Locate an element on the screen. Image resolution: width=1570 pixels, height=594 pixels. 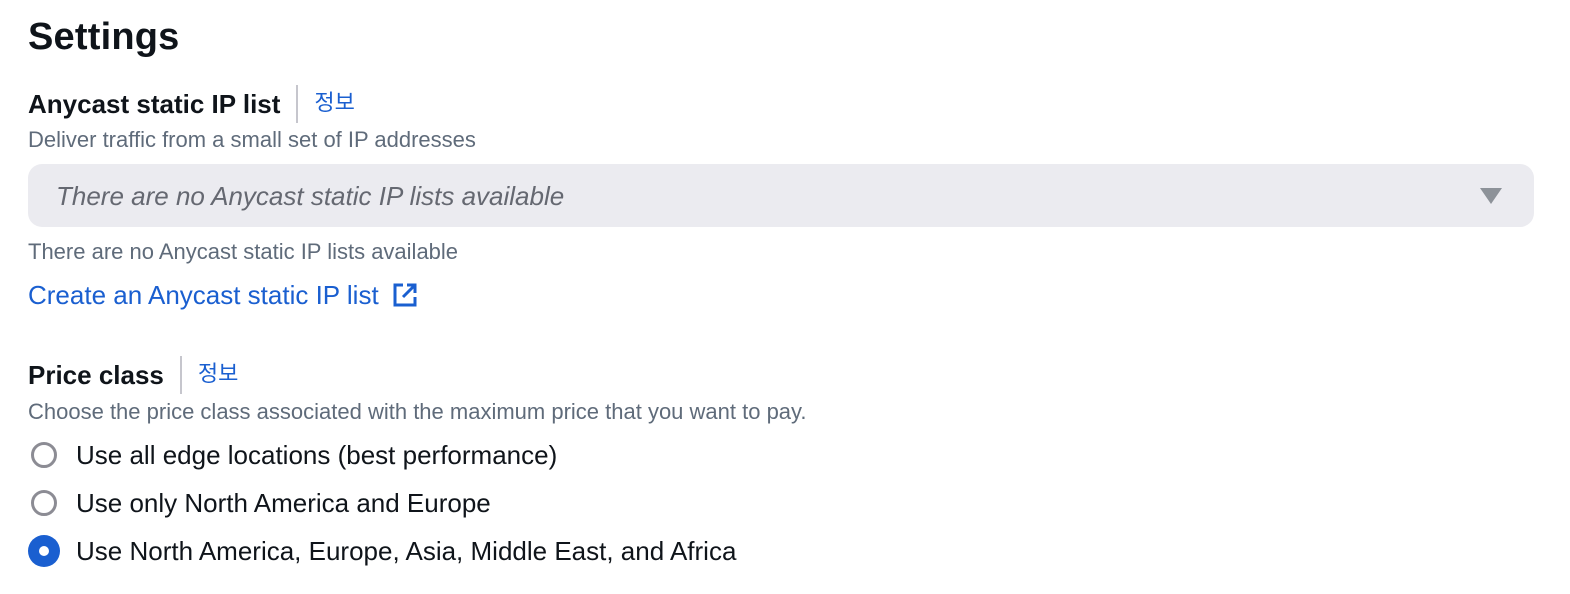
price-class-option-na-europe: Use only North America and Europe is located at coordinates (259, 503).